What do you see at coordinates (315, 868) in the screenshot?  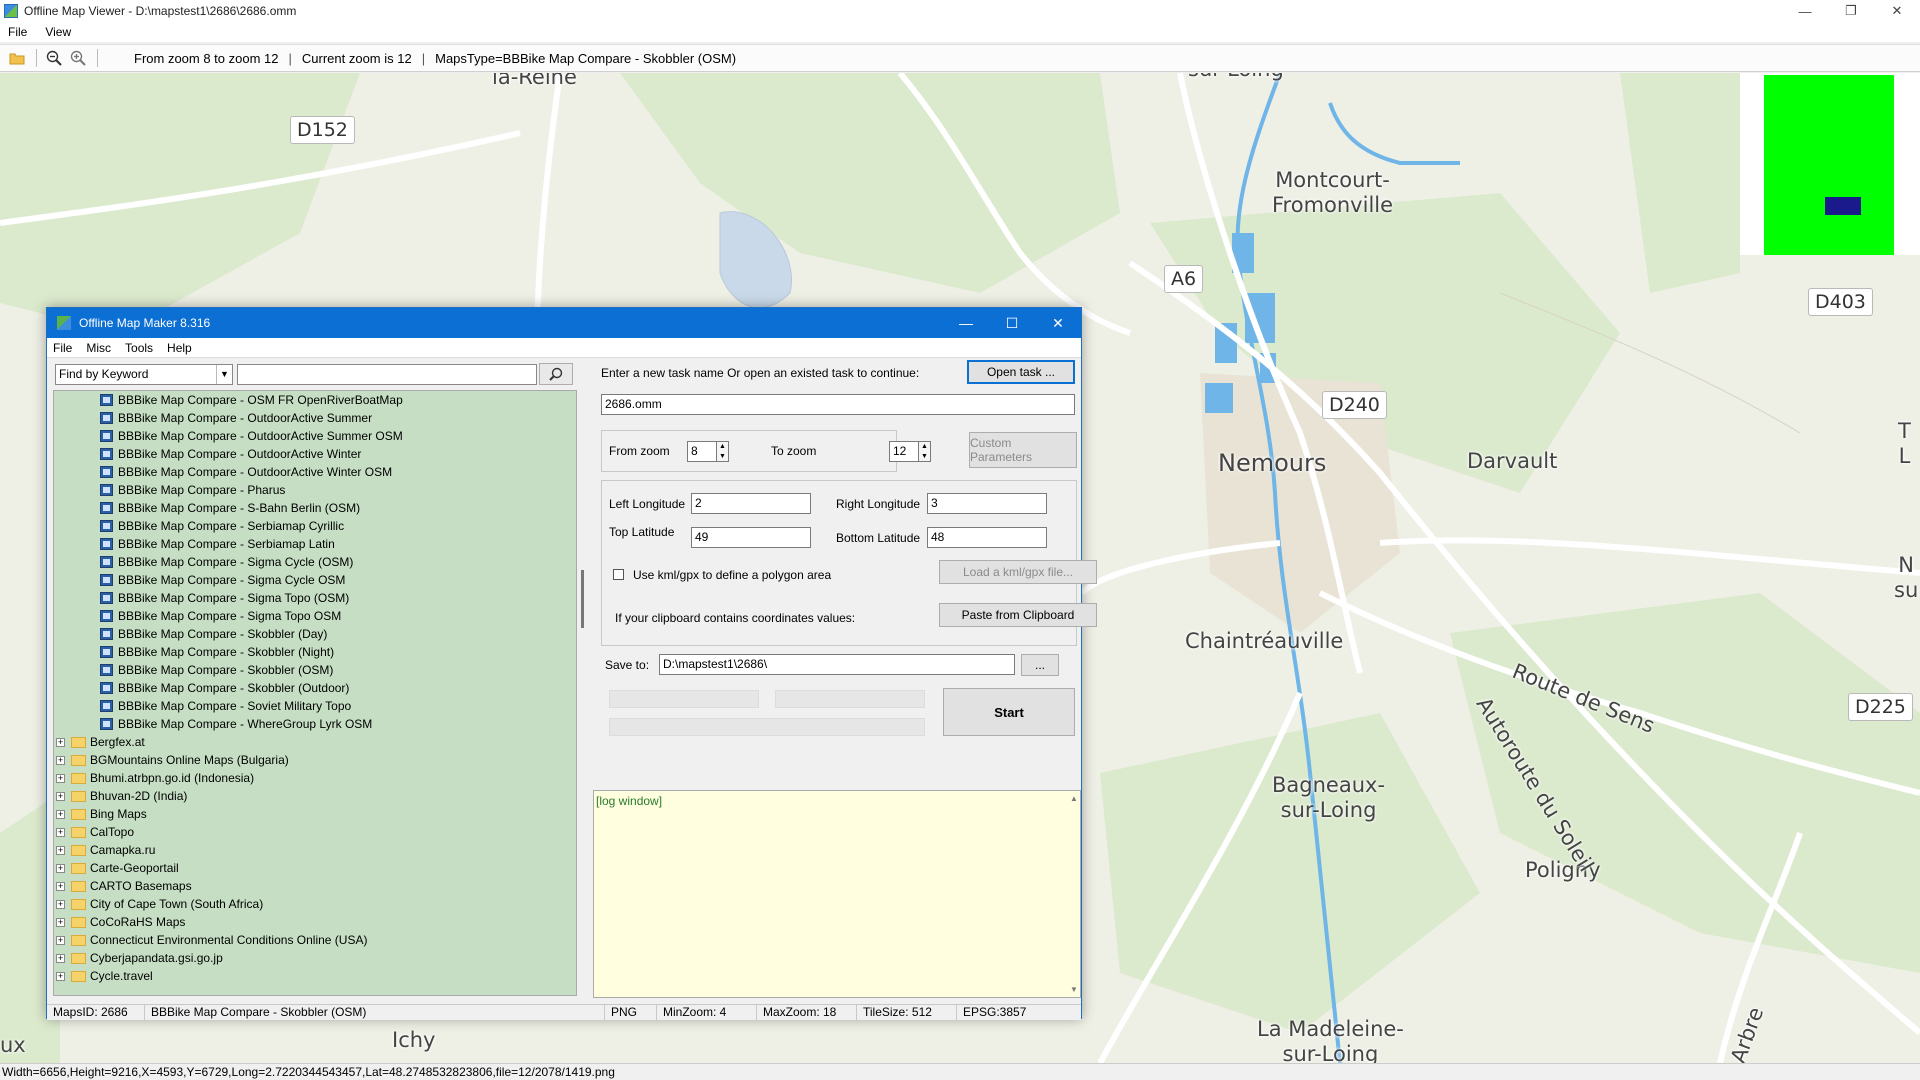 I see `tree-folder: + Carte-Geoportail` at bounding box center [315, 868].